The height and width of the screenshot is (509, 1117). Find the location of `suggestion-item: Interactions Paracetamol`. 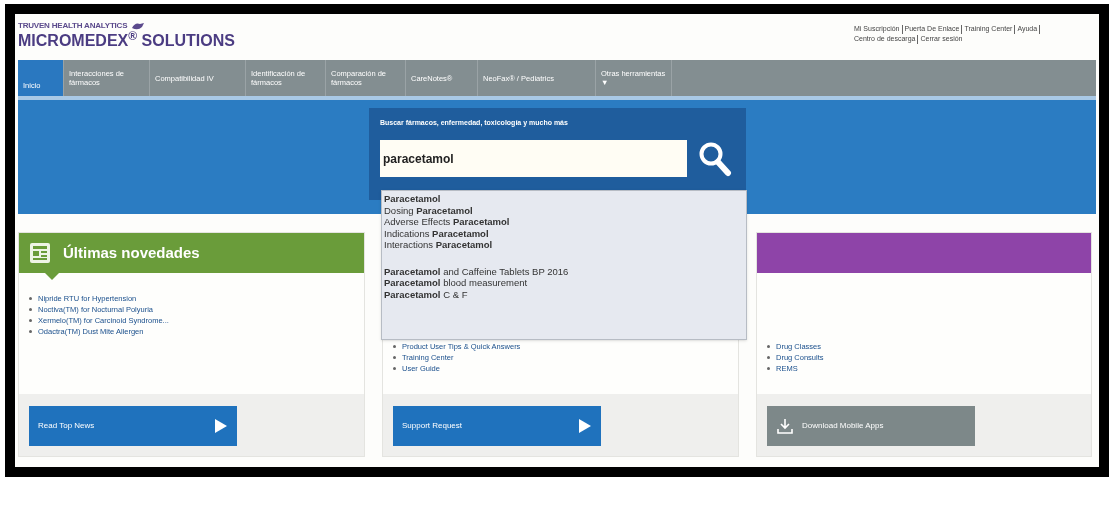

suggestion-item: Interactions Paracetamol is located at coordinates (438, 245).